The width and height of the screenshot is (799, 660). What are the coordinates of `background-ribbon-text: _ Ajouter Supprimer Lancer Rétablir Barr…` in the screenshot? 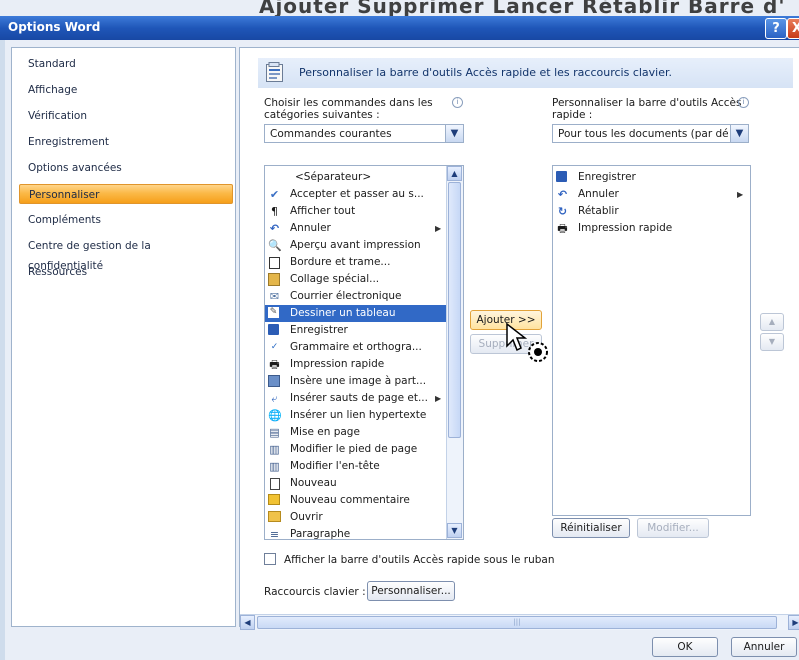 It's located at (513, 8).